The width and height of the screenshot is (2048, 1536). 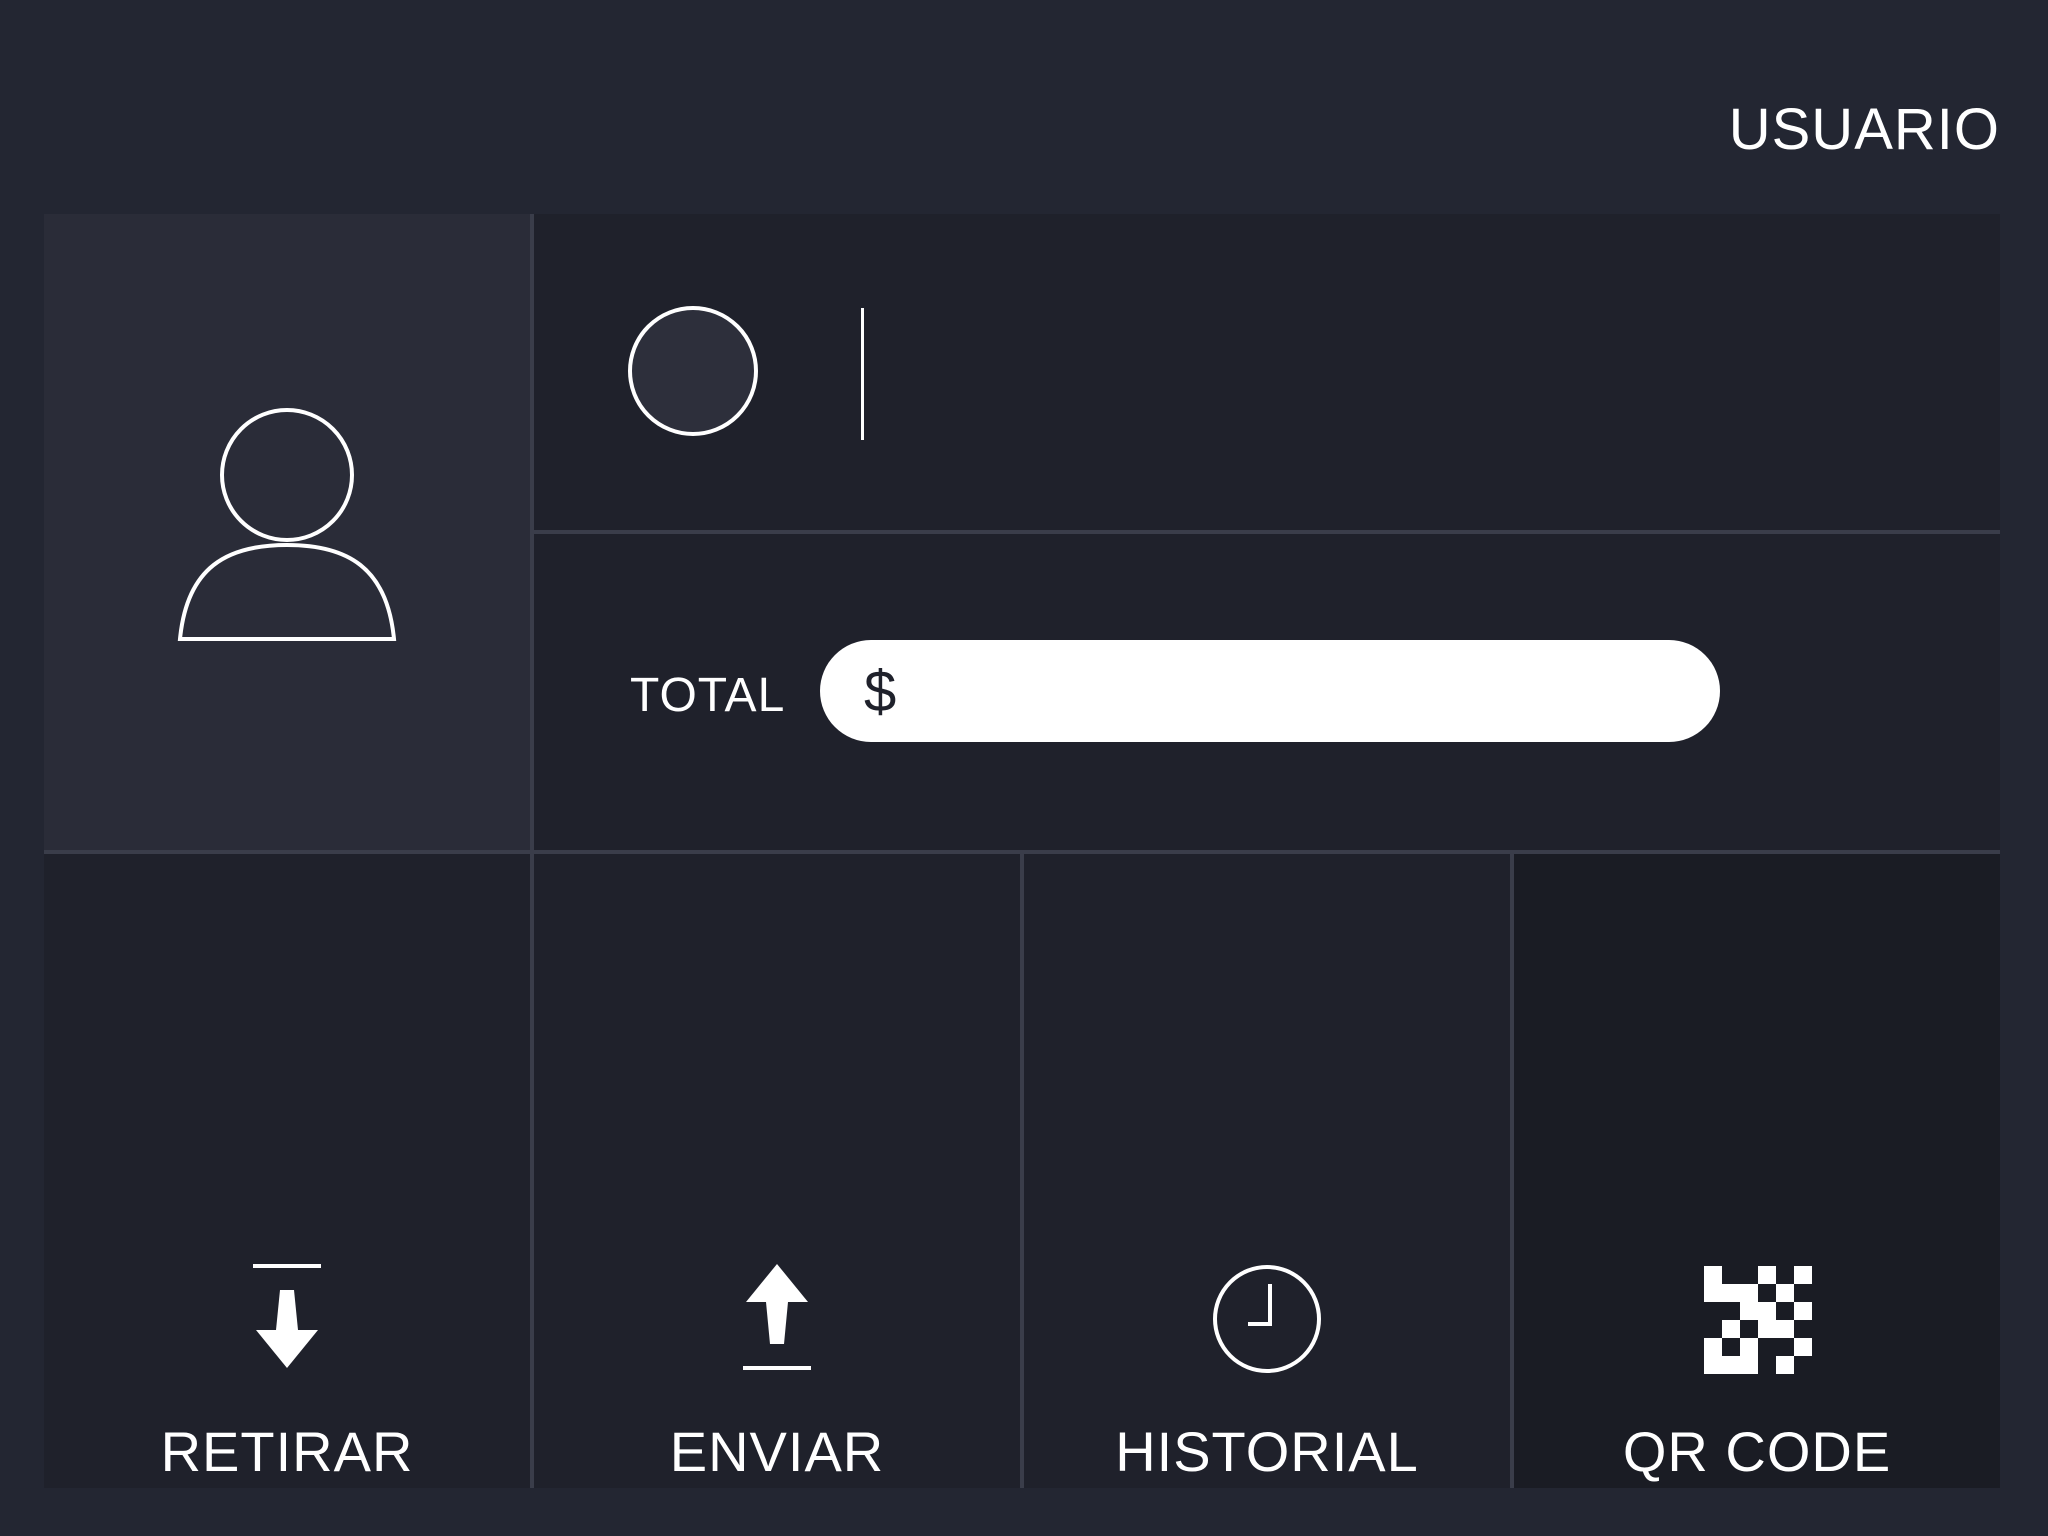 I want to click on retirar-label: RETIRAR, so click(x=287, y=1451).